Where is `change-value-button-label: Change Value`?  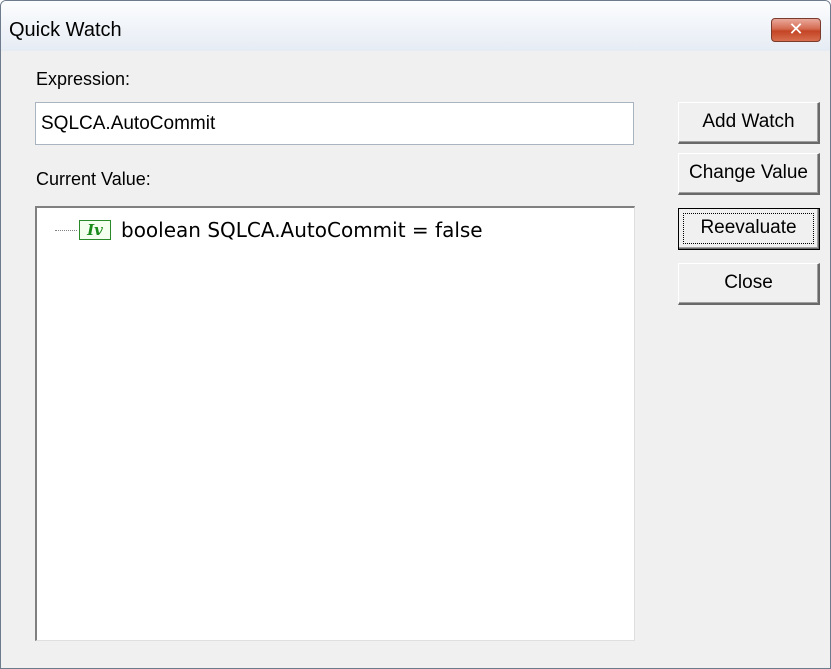
change-value-button-label: Change Value is located at coordinates (748, 172).